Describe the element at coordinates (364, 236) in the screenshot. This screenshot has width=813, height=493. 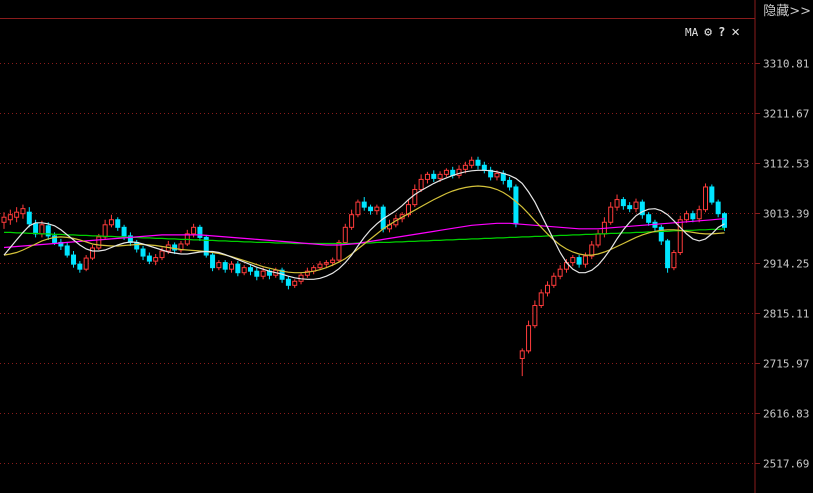
I see `ma60-line` at that location.